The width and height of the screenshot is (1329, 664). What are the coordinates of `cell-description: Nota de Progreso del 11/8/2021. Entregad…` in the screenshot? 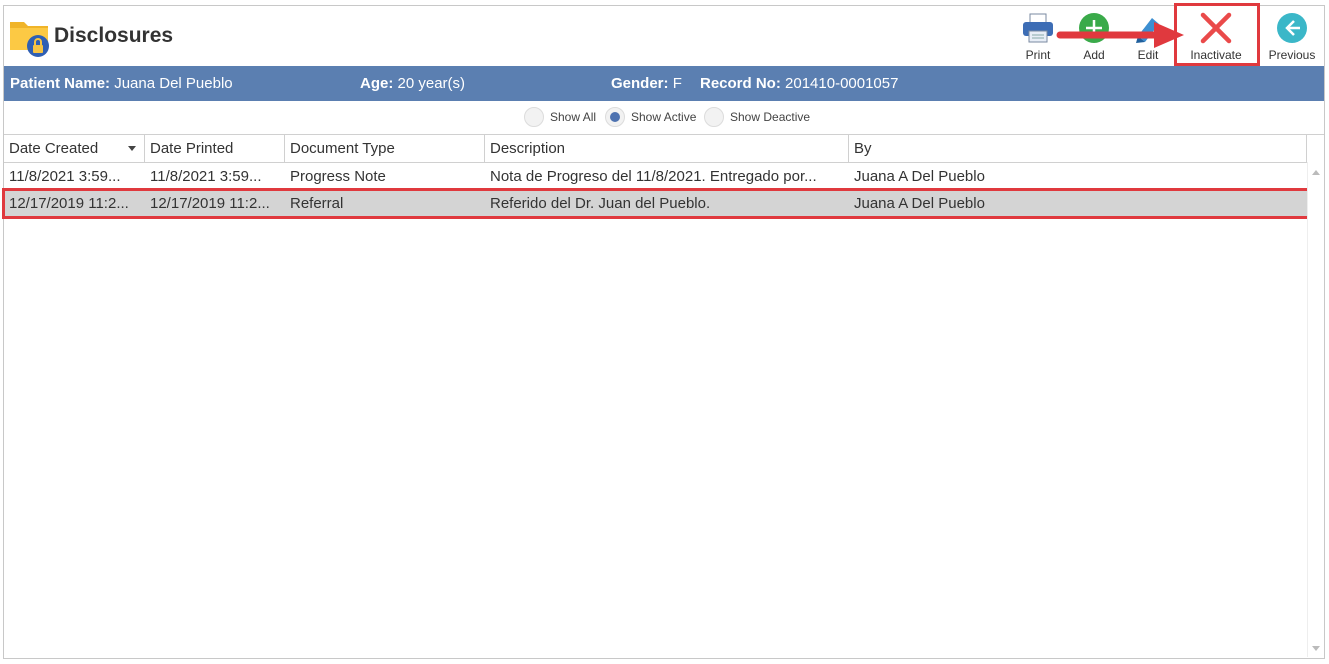 It's located at (653, 176).